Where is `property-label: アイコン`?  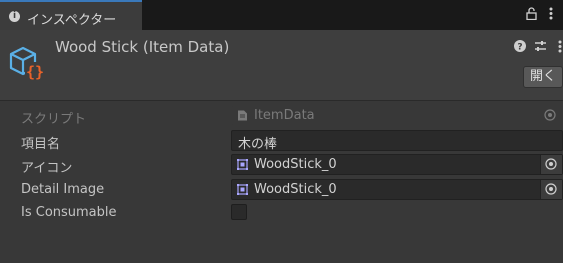
property-label: アイコン is located at coordinates (47, 168).